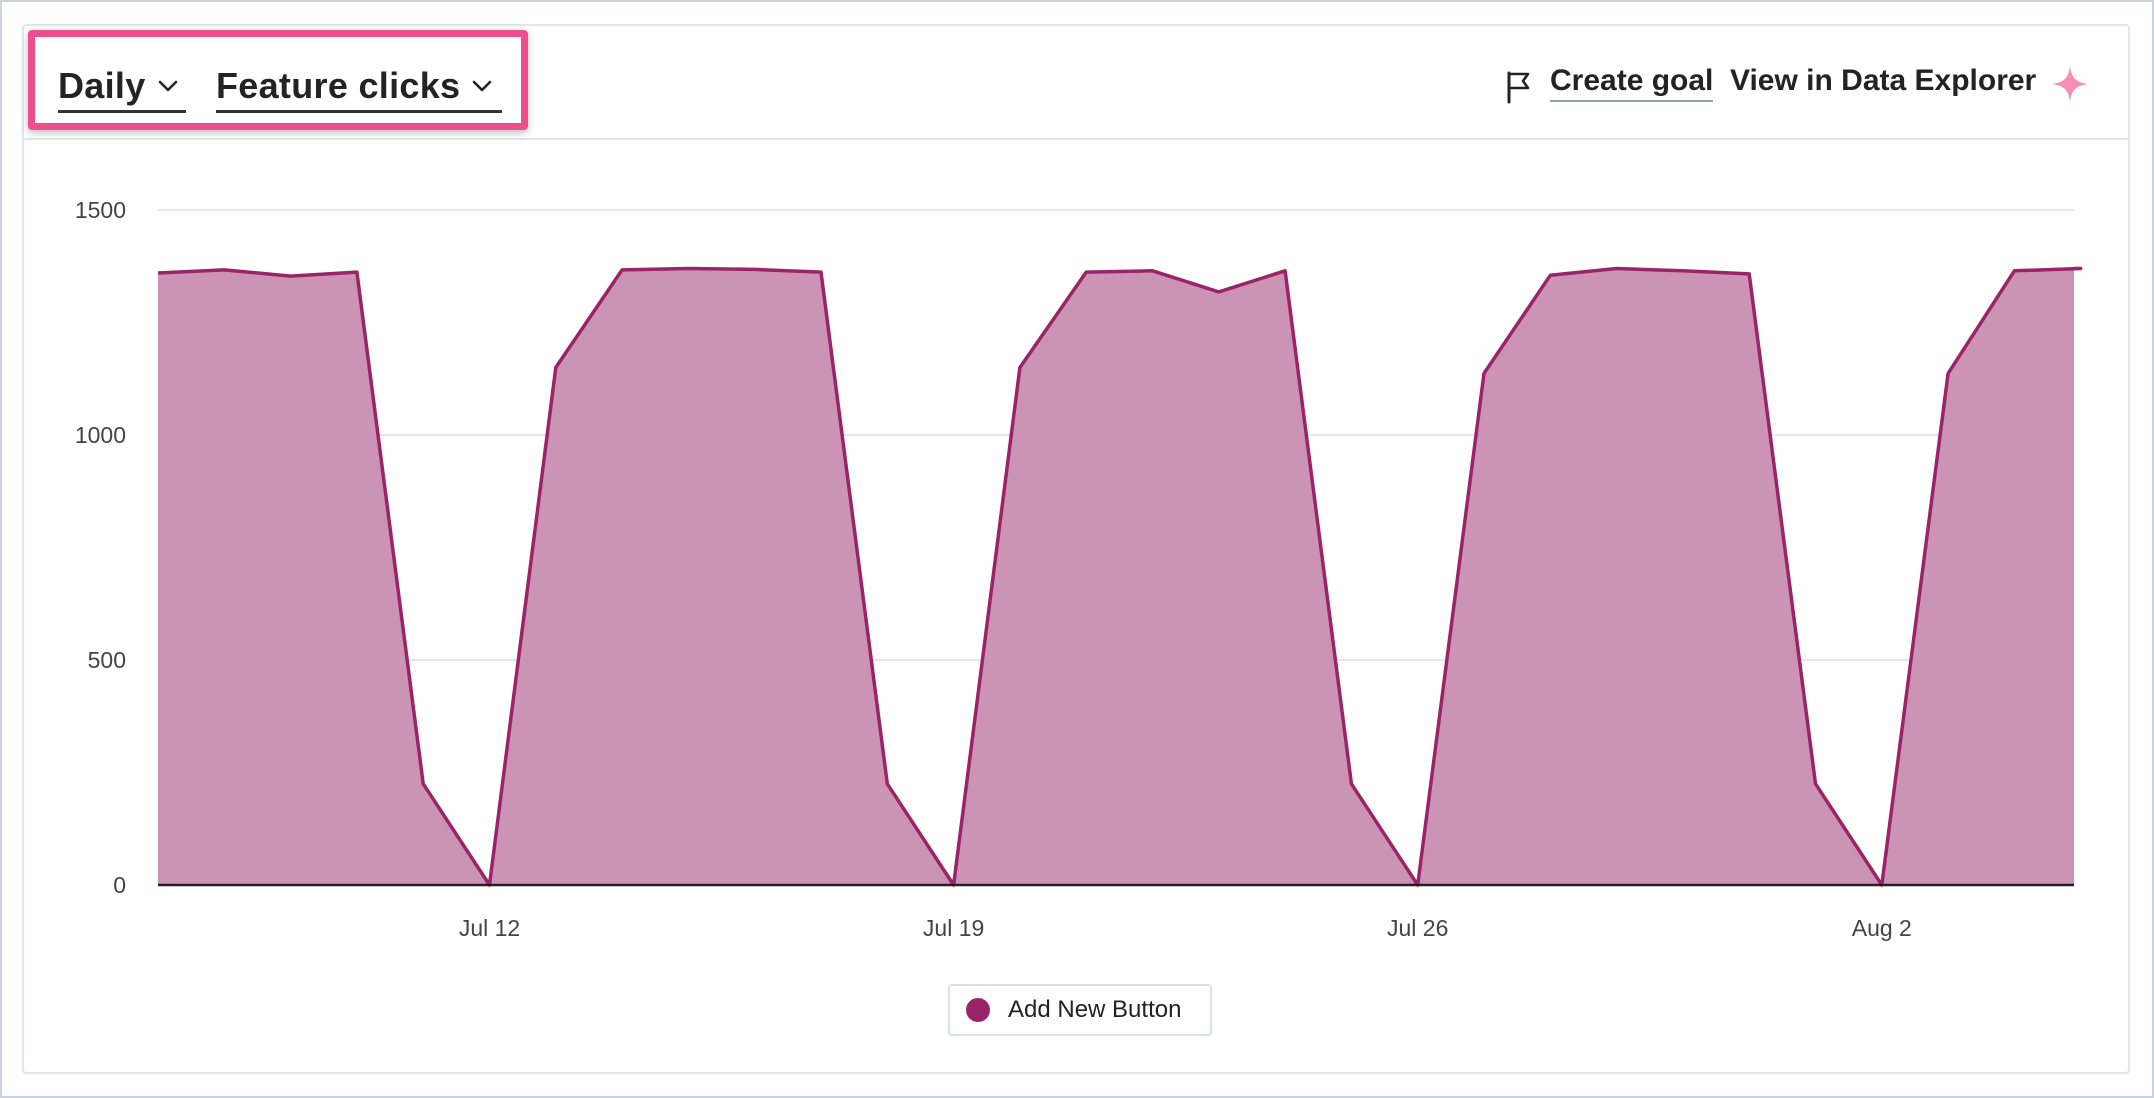 This screenshot has width=2154, height=1098. What do you see at coordinates (489, 928) in the screenshot?
I see `x-tick-label: Jul 12` at bounding box center [489, 928].